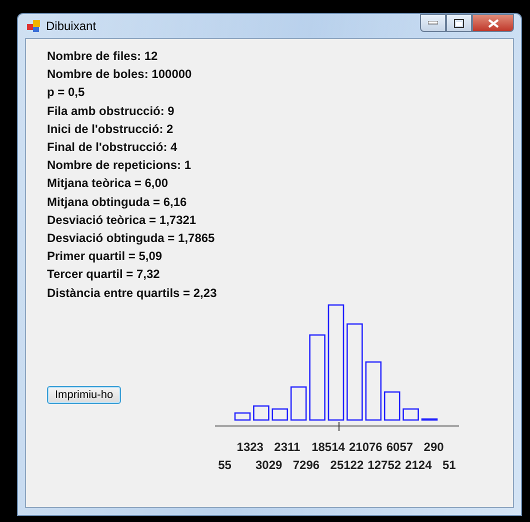  What do you see at coordinates (268, 465) in the screenshot?
I see `count-label: 3029` at bounding box center [268, 465].